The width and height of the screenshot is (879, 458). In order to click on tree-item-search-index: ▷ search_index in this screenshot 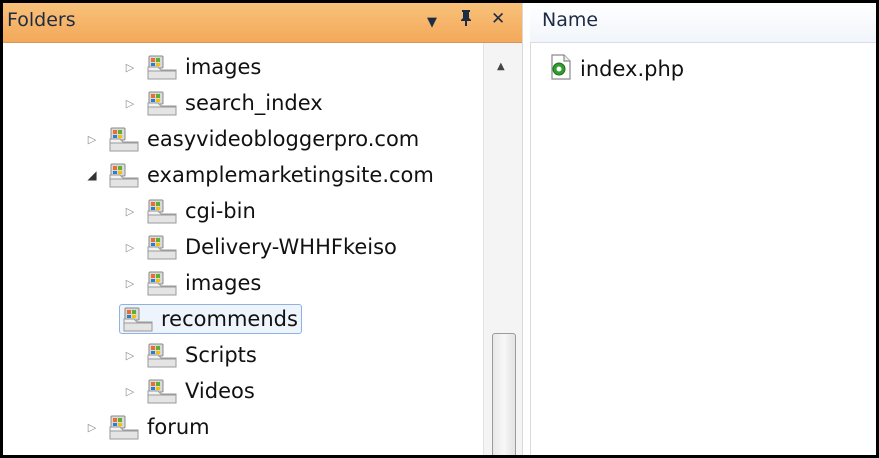, I will do `click(223, 103)`.